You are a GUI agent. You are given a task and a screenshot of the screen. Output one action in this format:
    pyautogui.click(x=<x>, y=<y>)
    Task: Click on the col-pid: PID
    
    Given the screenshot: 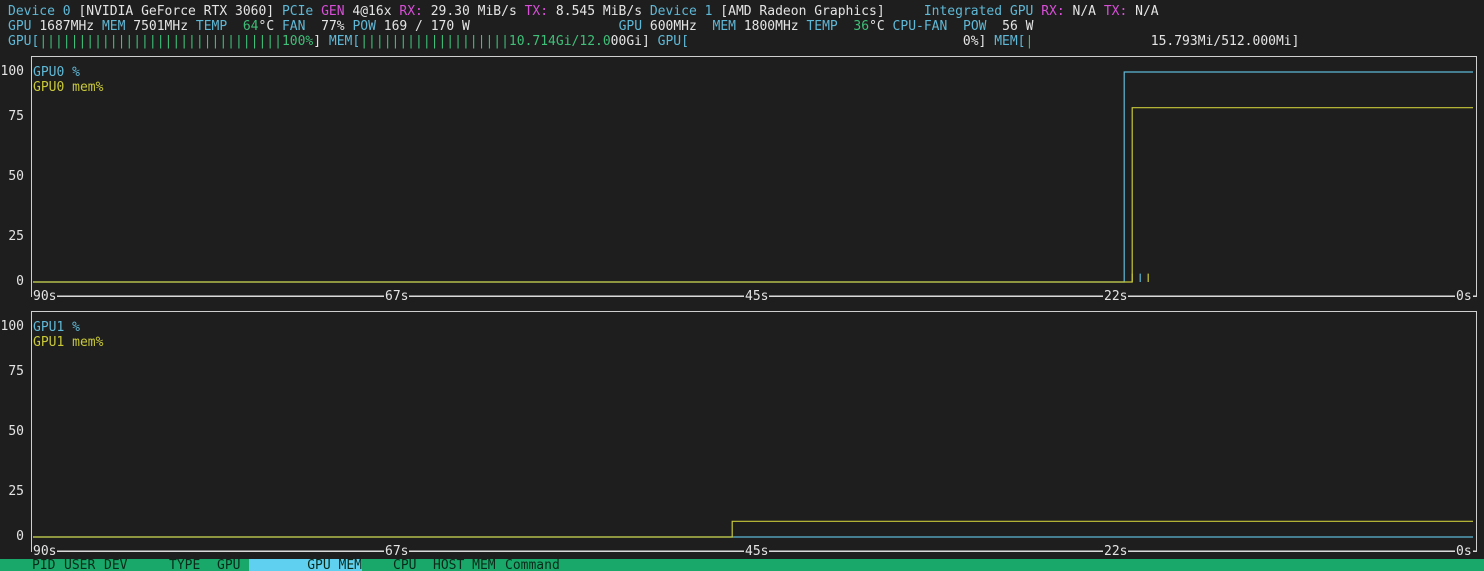 What is the action you would take?
    pyautogui.click(x=43, y=565)
    